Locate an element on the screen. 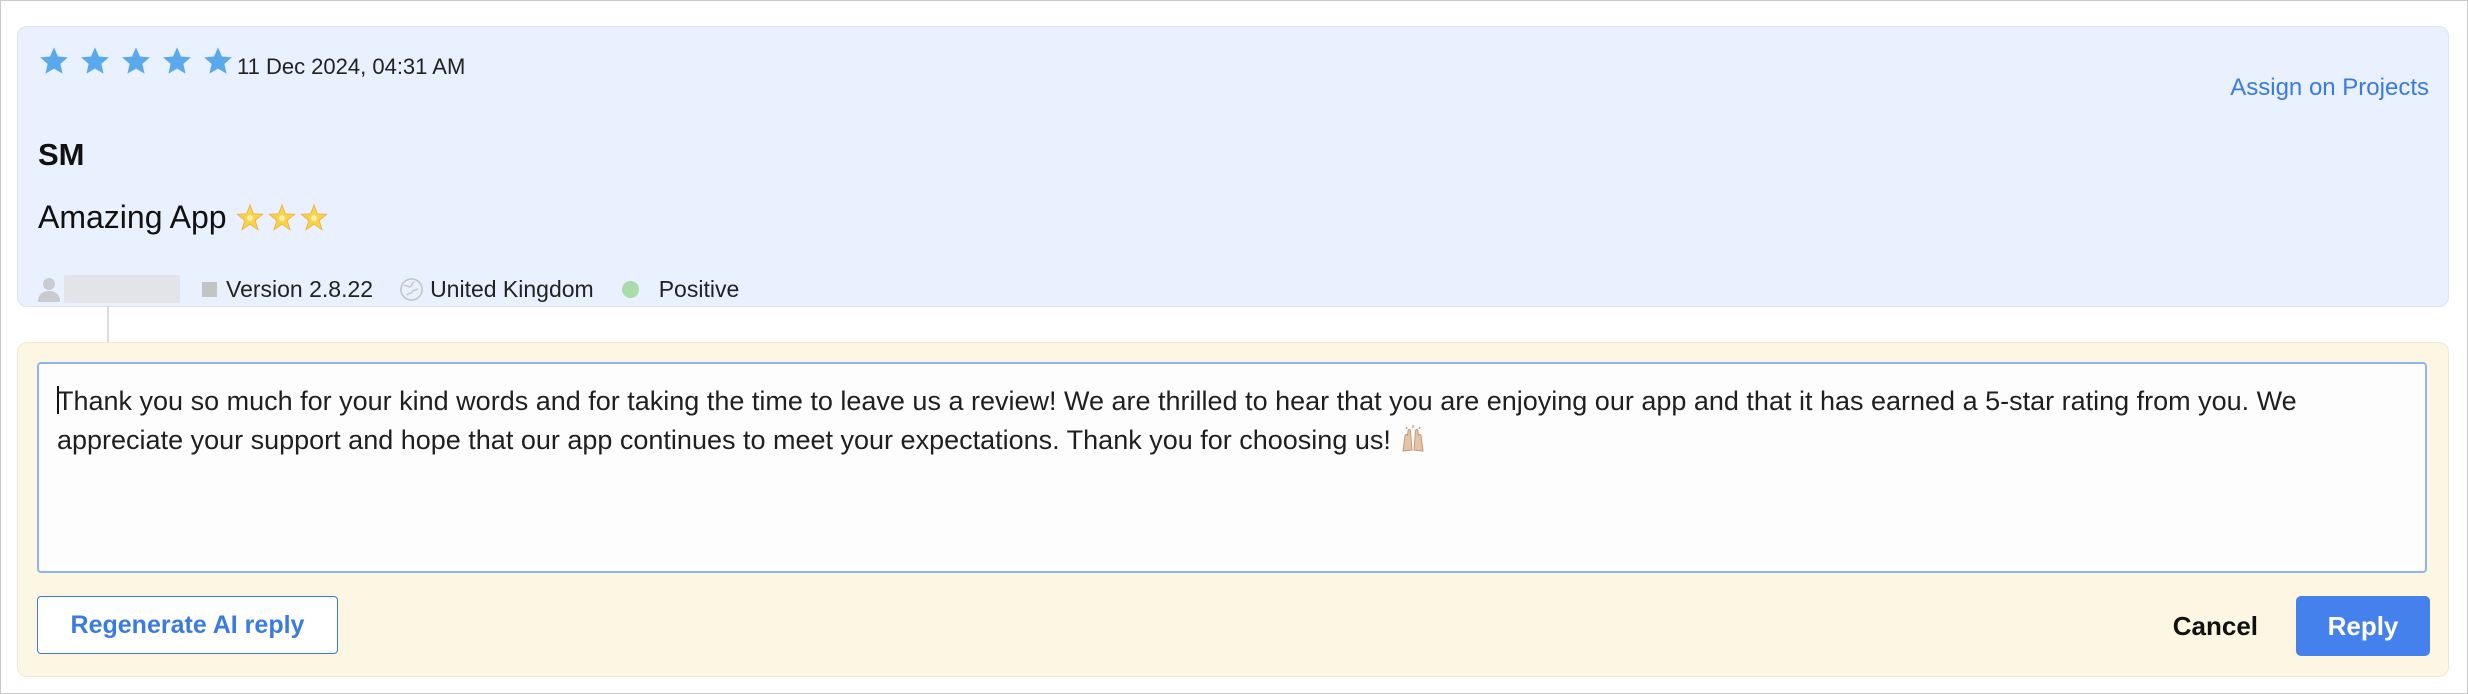 The height and width of the screenshot is (694, 2468). review-meta-row: Version 2.8.22 United Kingdom Positive is located at coordinates (387, 289).